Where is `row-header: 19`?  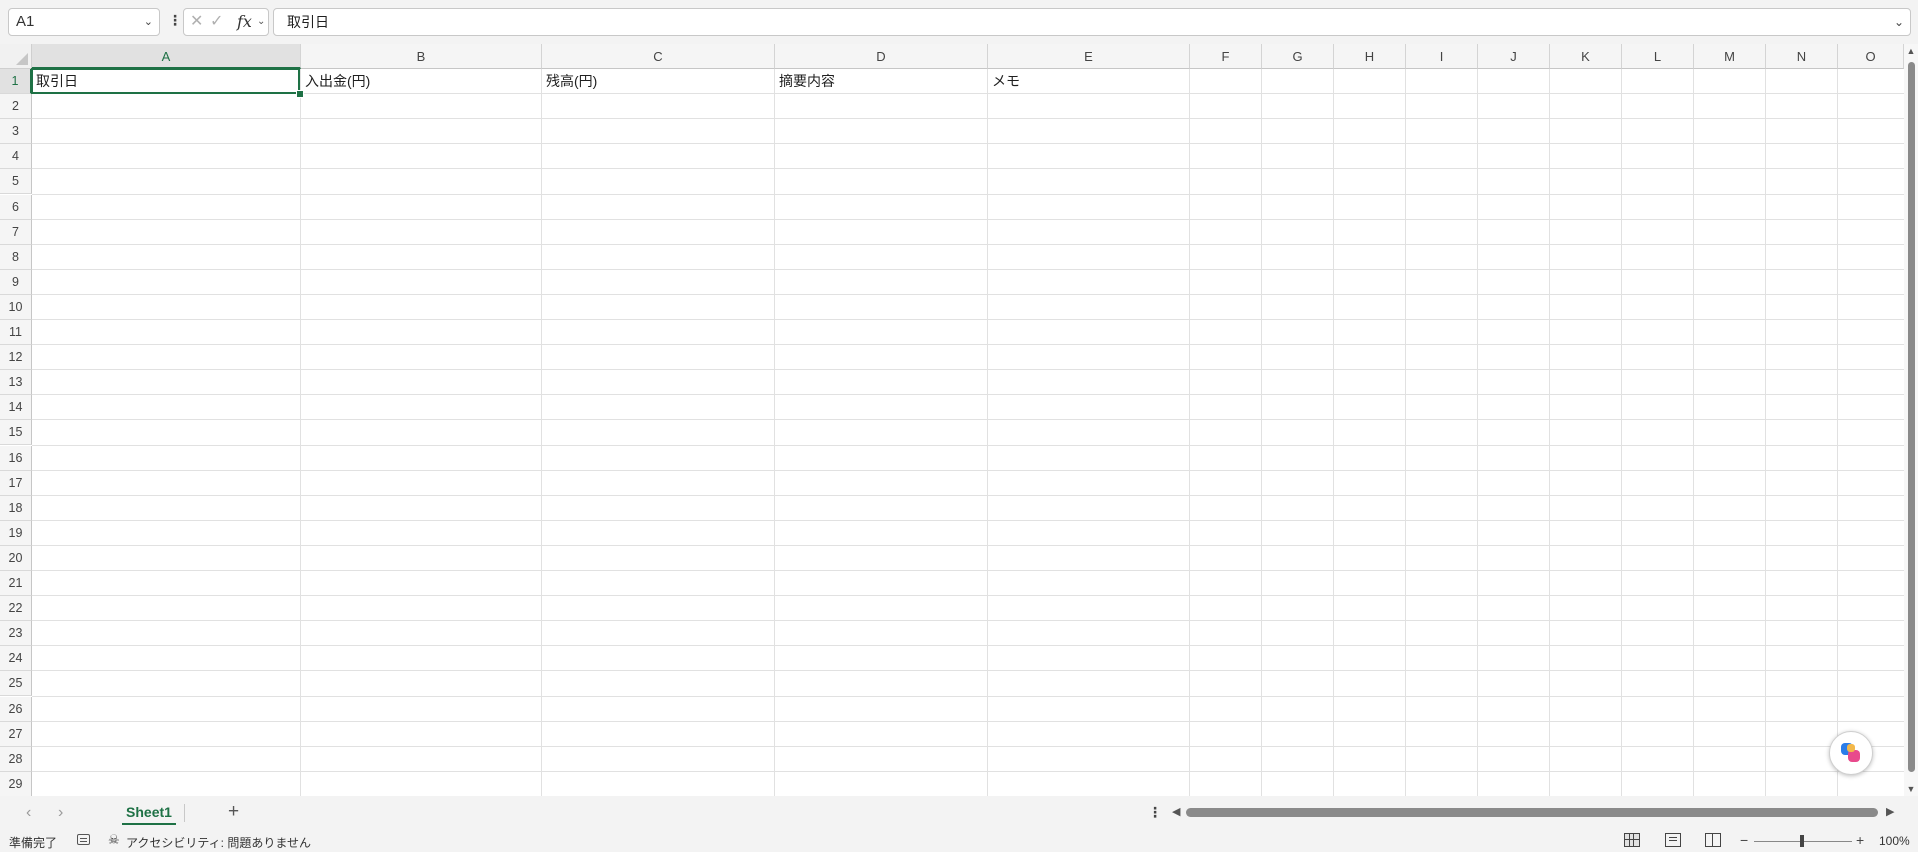
row-header: 19 is located at coordinates (16, 533).